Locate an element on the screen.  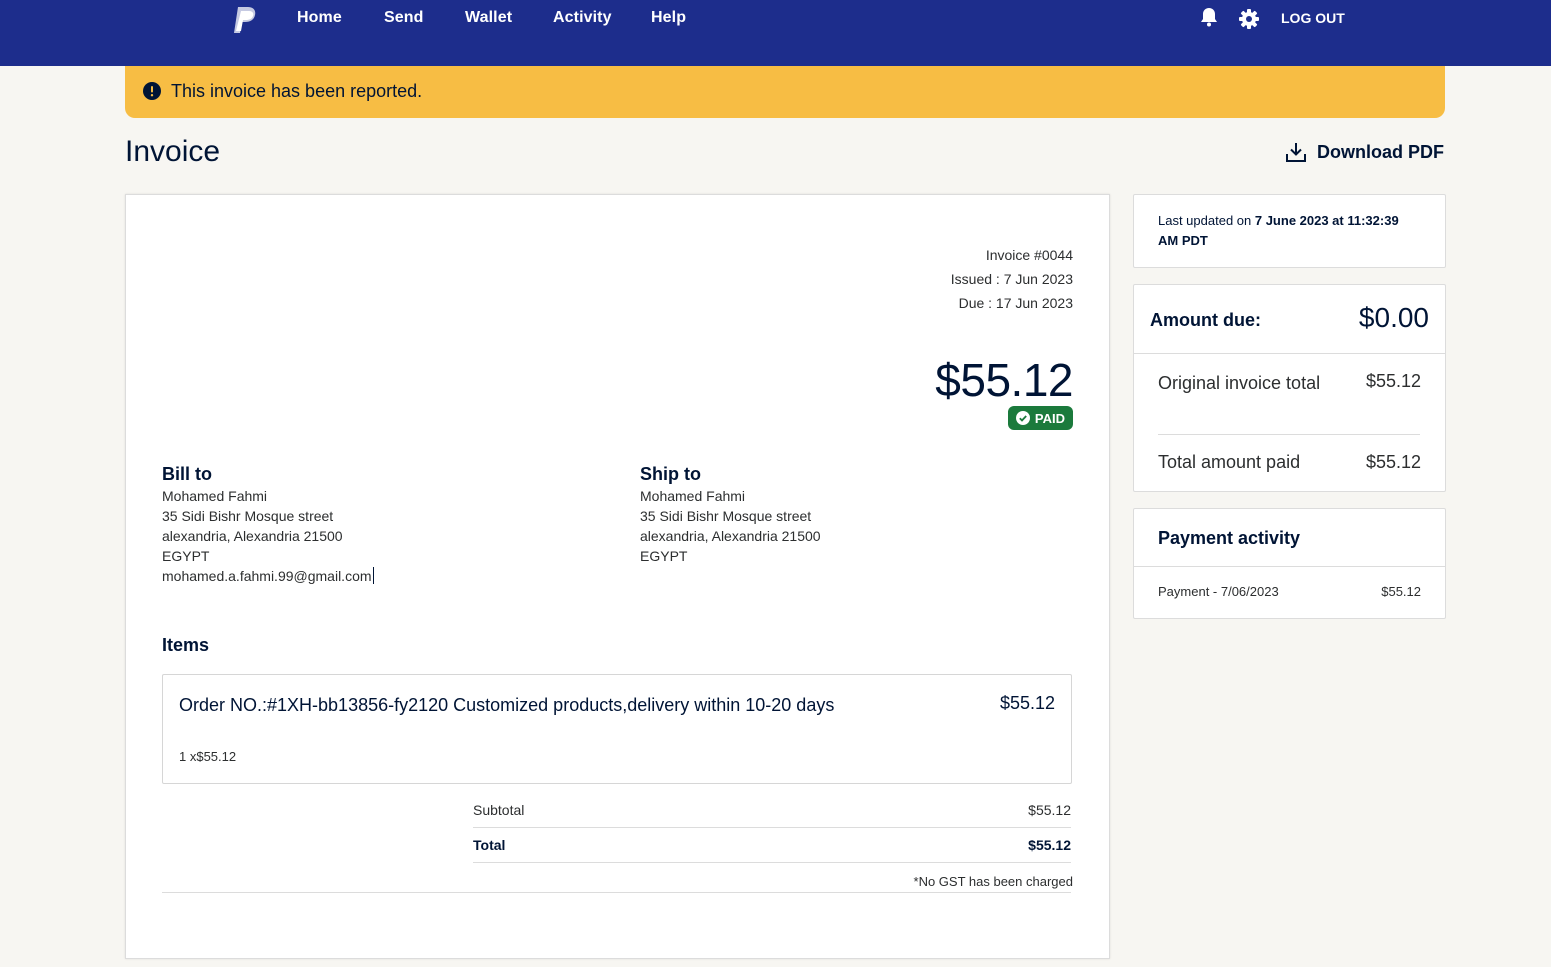
line-item-quantity: 1 x$55.12 is located at coordinates (208, 756).